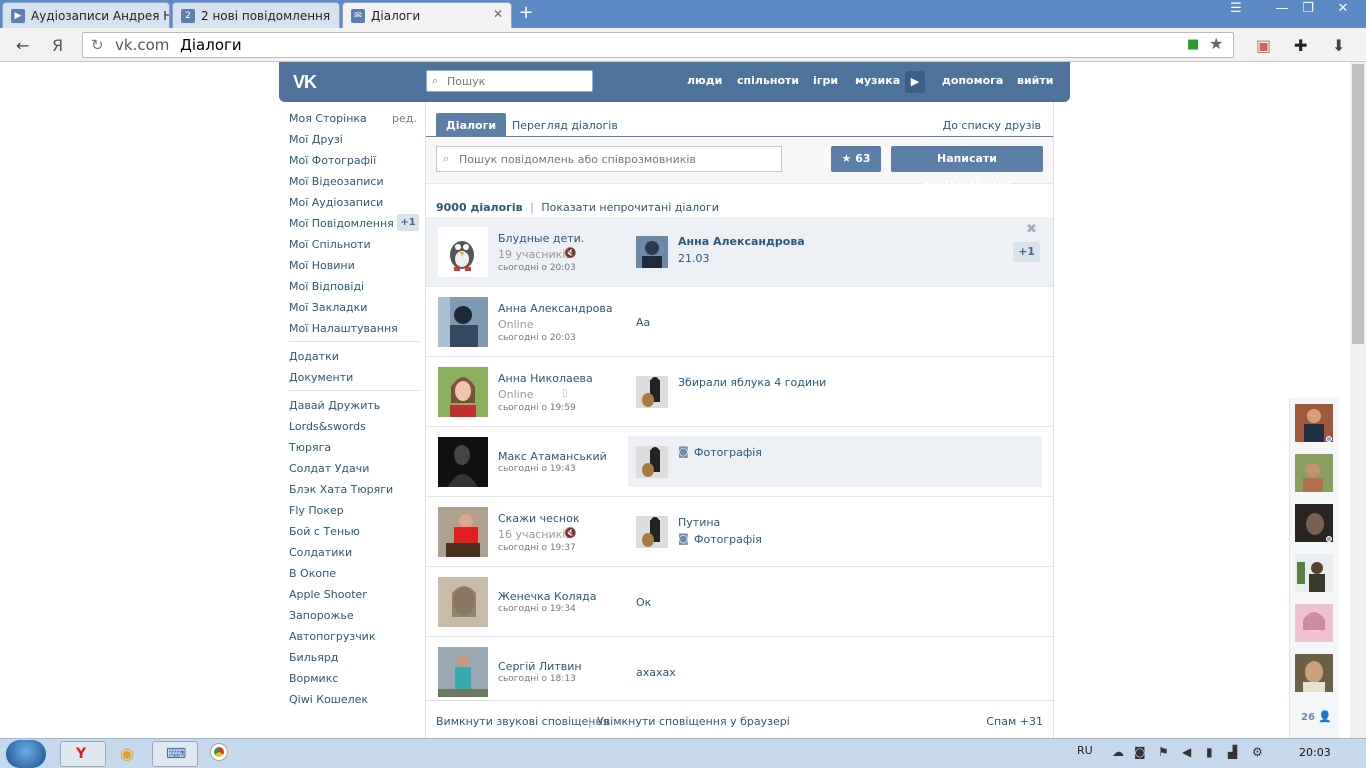 Image resolution: width=1366 pixels, height=768 pixels. What do you see at coordinates (1257, 752) in the screenshot?
I see `settings-tray-icon: ⚙` at bounding box center [1257, 752].